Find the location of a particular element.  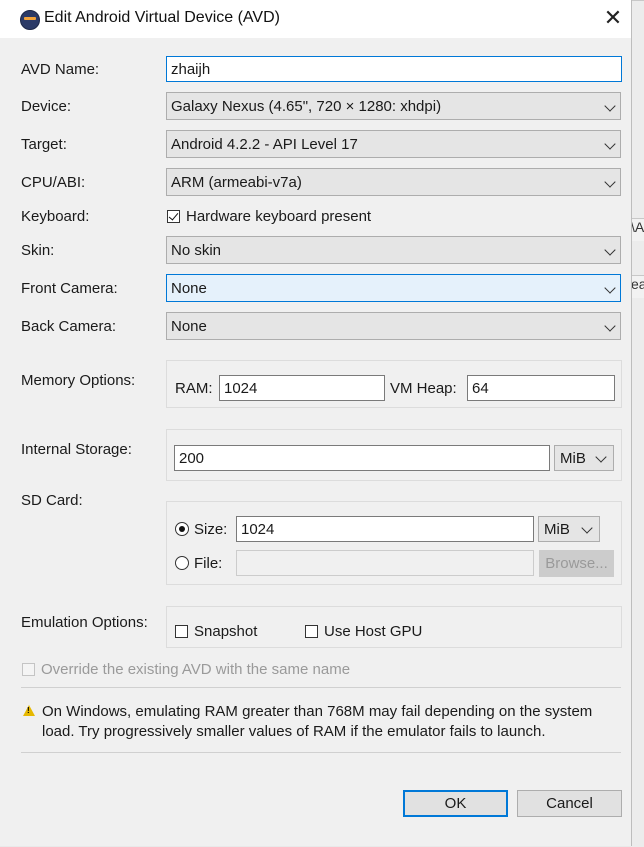

ram-label: RAM: is located at coordinates (194, 388).